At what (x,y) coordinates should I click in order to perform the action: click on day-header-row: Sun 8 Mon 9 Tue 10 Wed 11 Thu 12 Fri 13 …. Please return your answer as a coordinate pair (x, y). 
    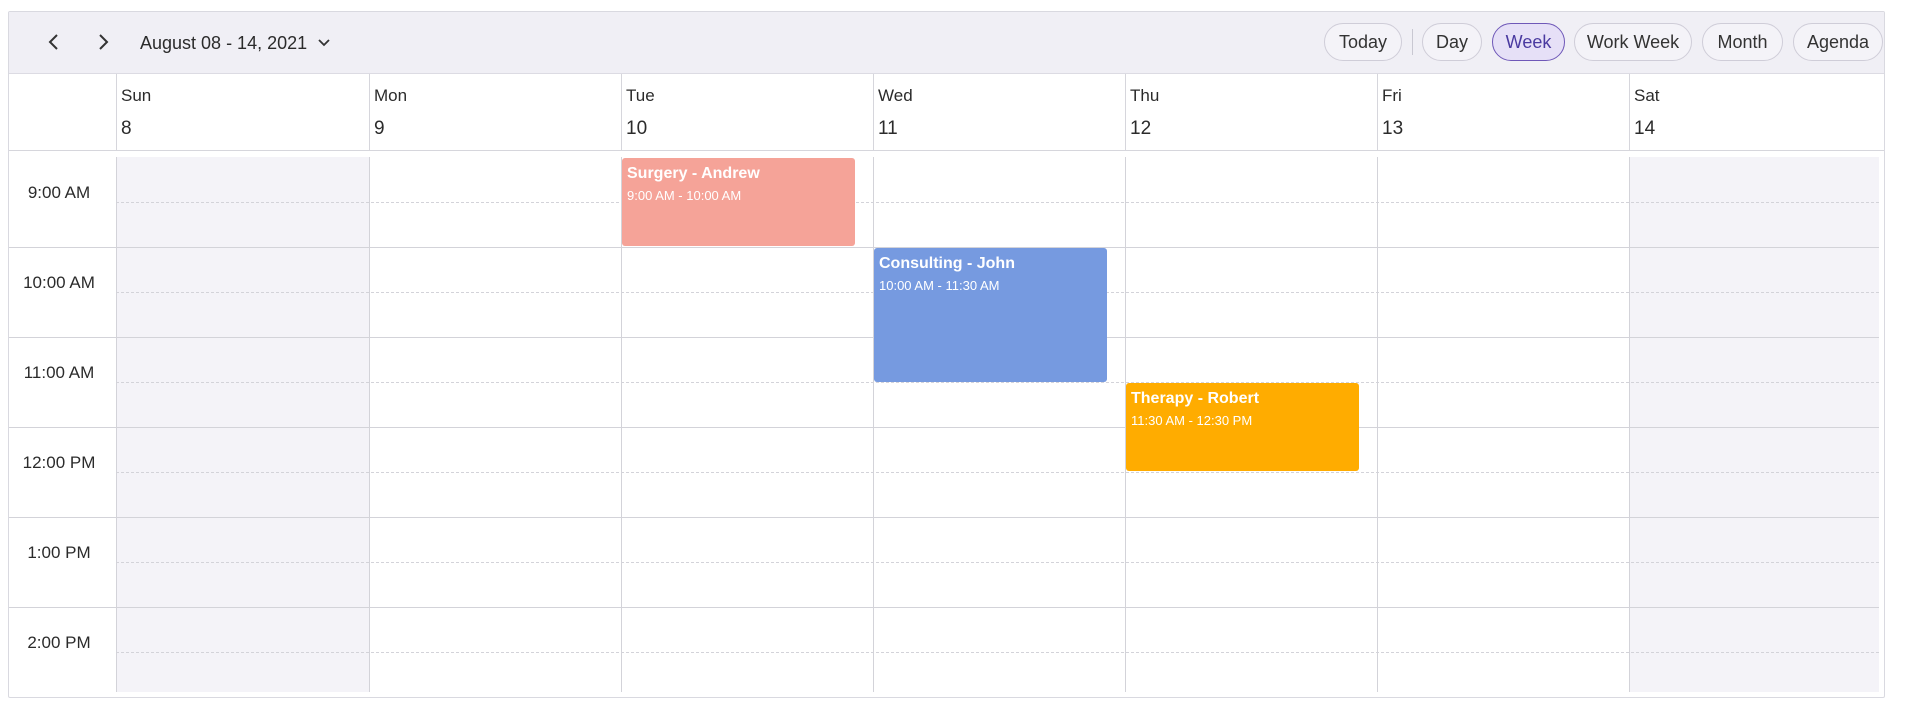
    Looking at the image, I should click on (946, 112).